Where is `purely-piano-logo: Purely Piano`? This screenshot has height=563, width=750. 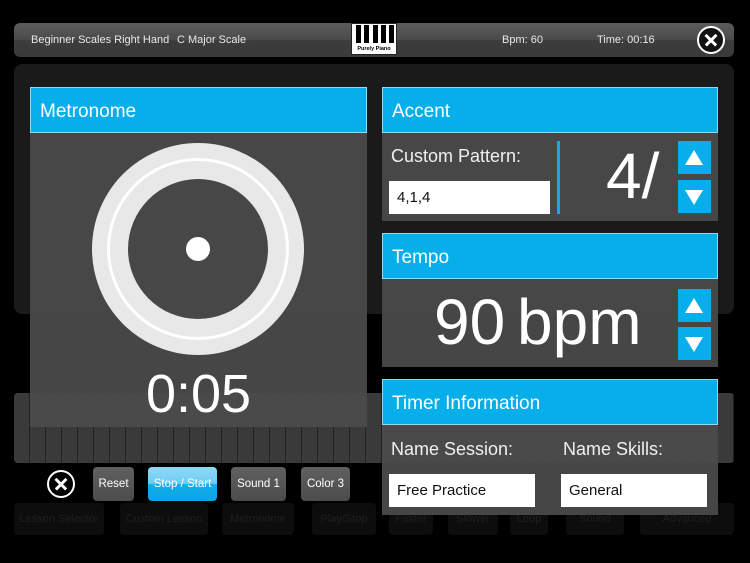
purely-piano-logo: Purely Piano is located at coordinates (374, 39).